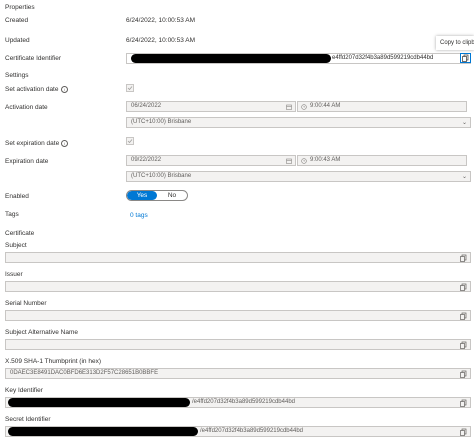 The width and height of the screenshot is (474, 444). Describe the element at coordinates (298, 122) in the screenshot. I see `activation-timezone-select: (UTC+10:00) Brisbane ⌄` at that location.